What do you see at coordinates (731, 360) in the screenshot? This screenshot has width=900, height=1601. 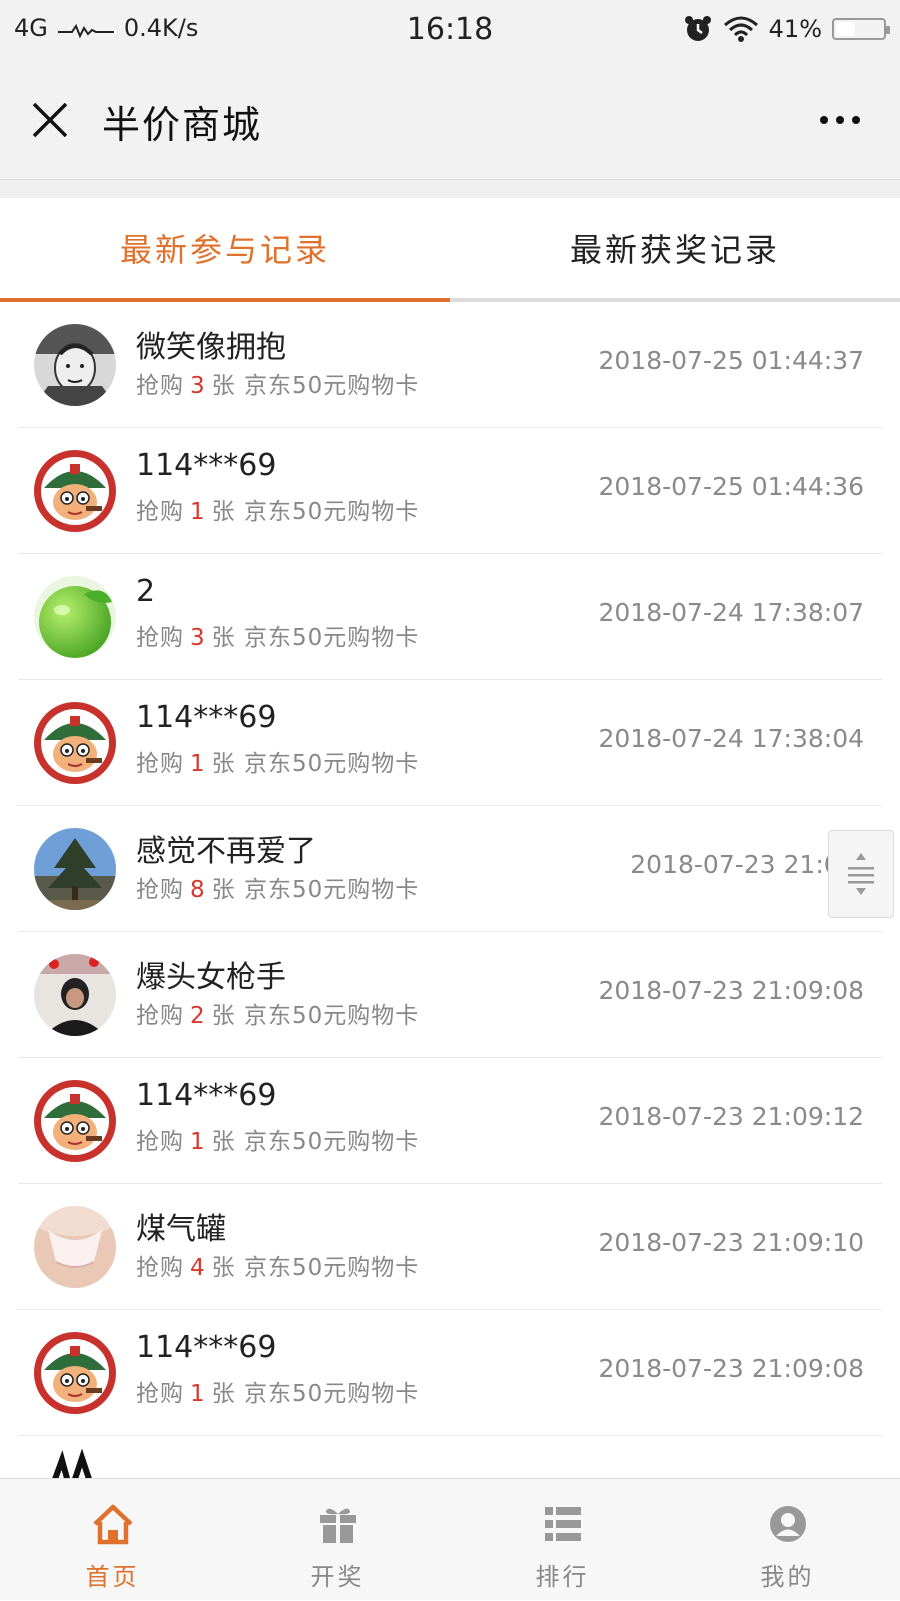 I see `record-time: 2018-07-25 01:44:37` at bounding box center [731, 360].